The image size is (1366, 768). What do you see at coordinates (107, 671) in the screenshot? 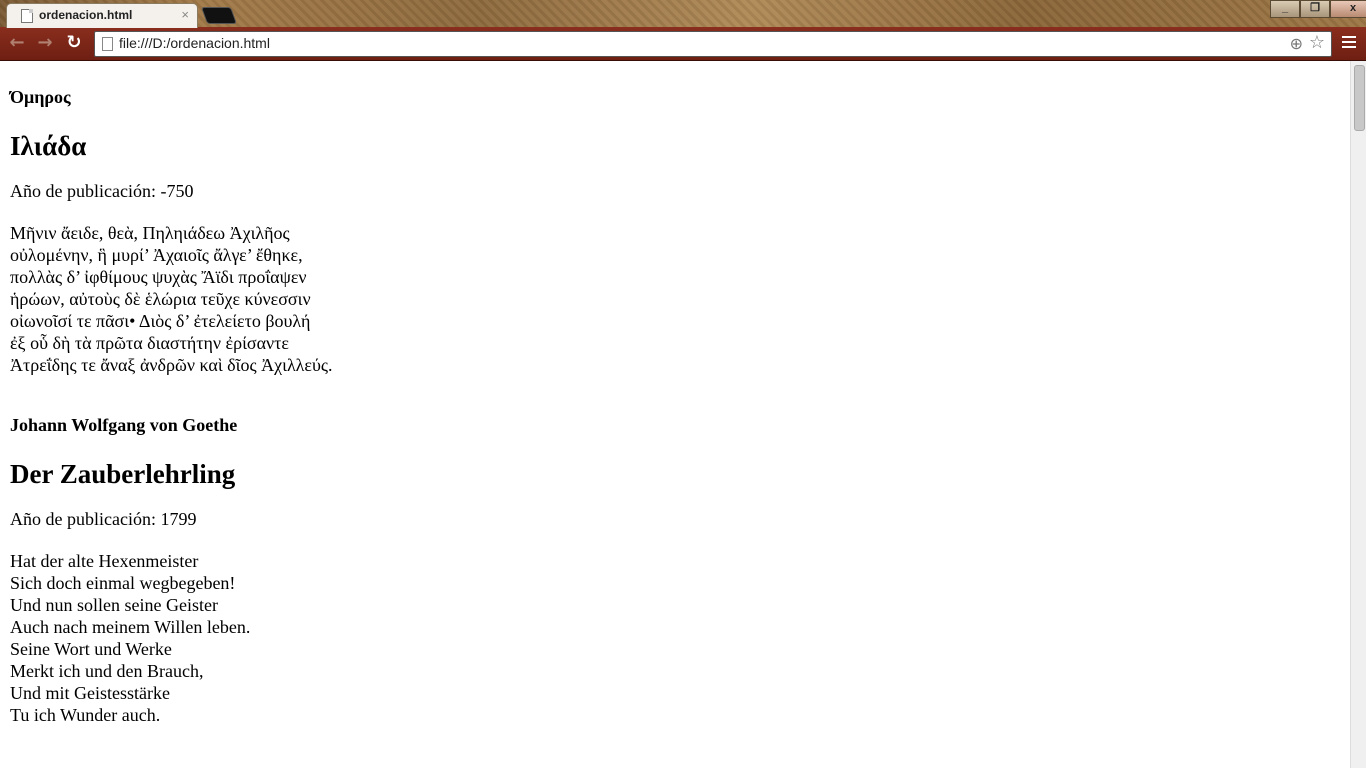
I see `verse-line: Merkt ich und den Brauch,` at bounding box center [107, 671].